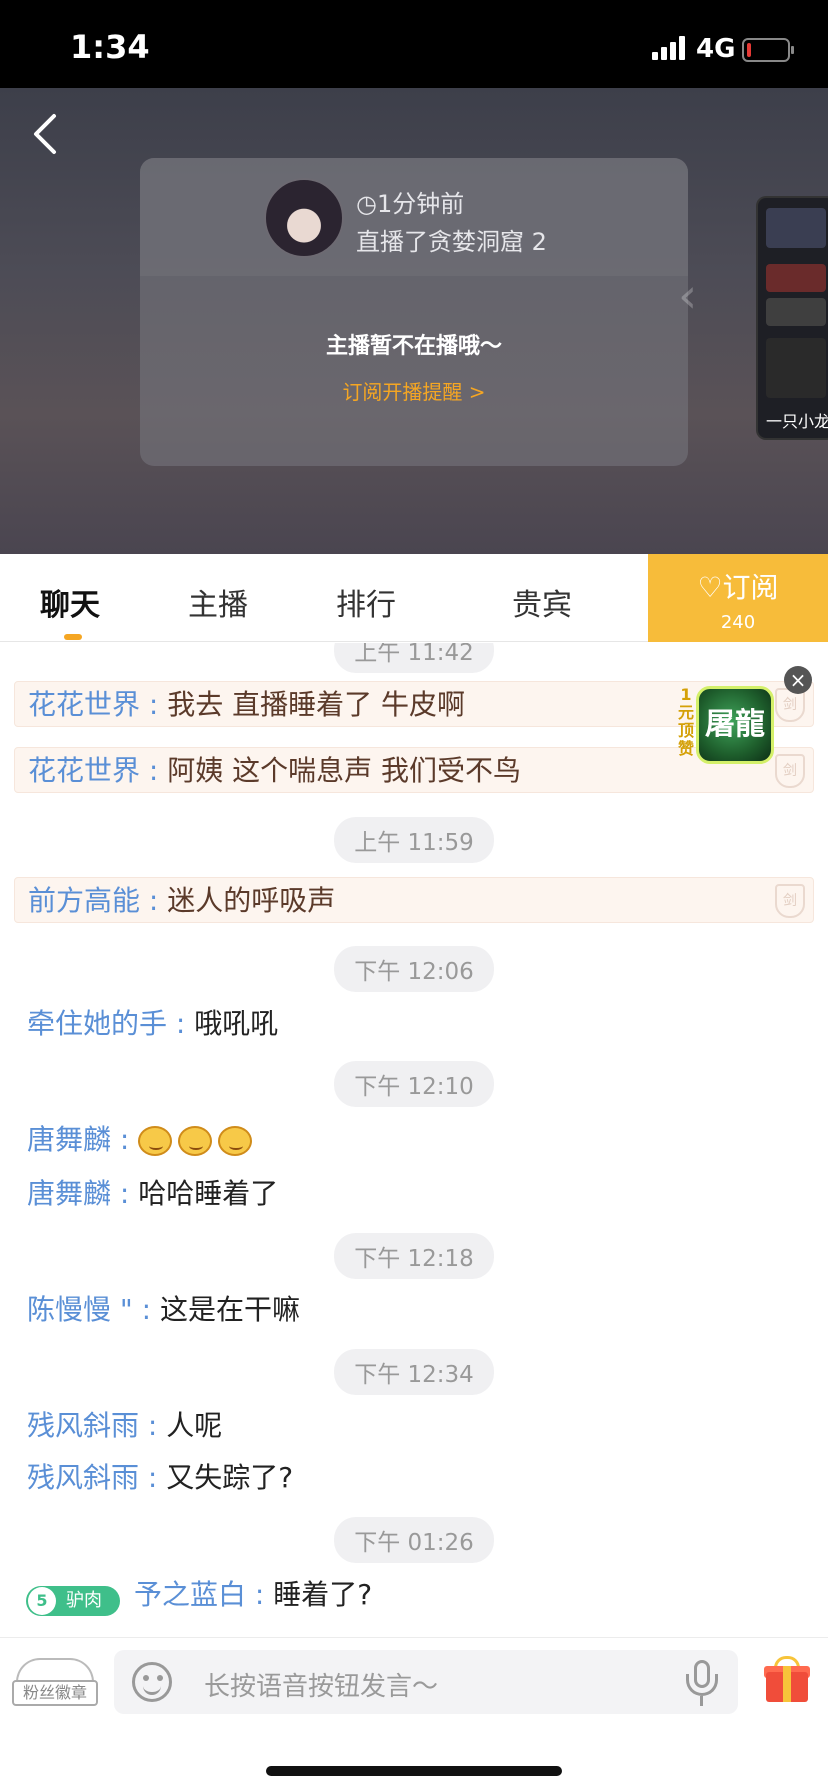 This screenshot has height=1792, width=828. I want to click on game-logo: 屠龍, so click(735, 725).